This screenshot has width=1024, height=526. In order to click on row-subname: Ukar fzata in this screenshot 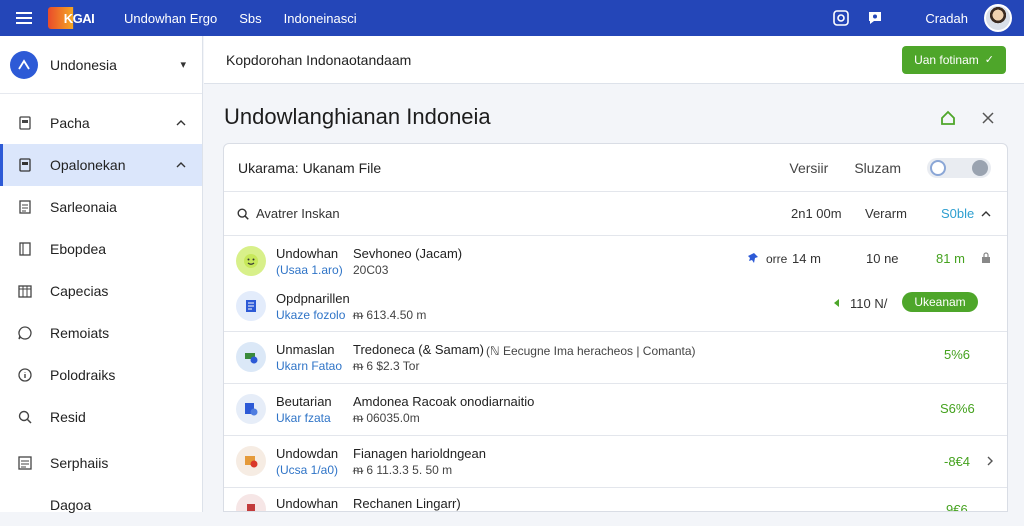, I will do `click(303, 418)`.